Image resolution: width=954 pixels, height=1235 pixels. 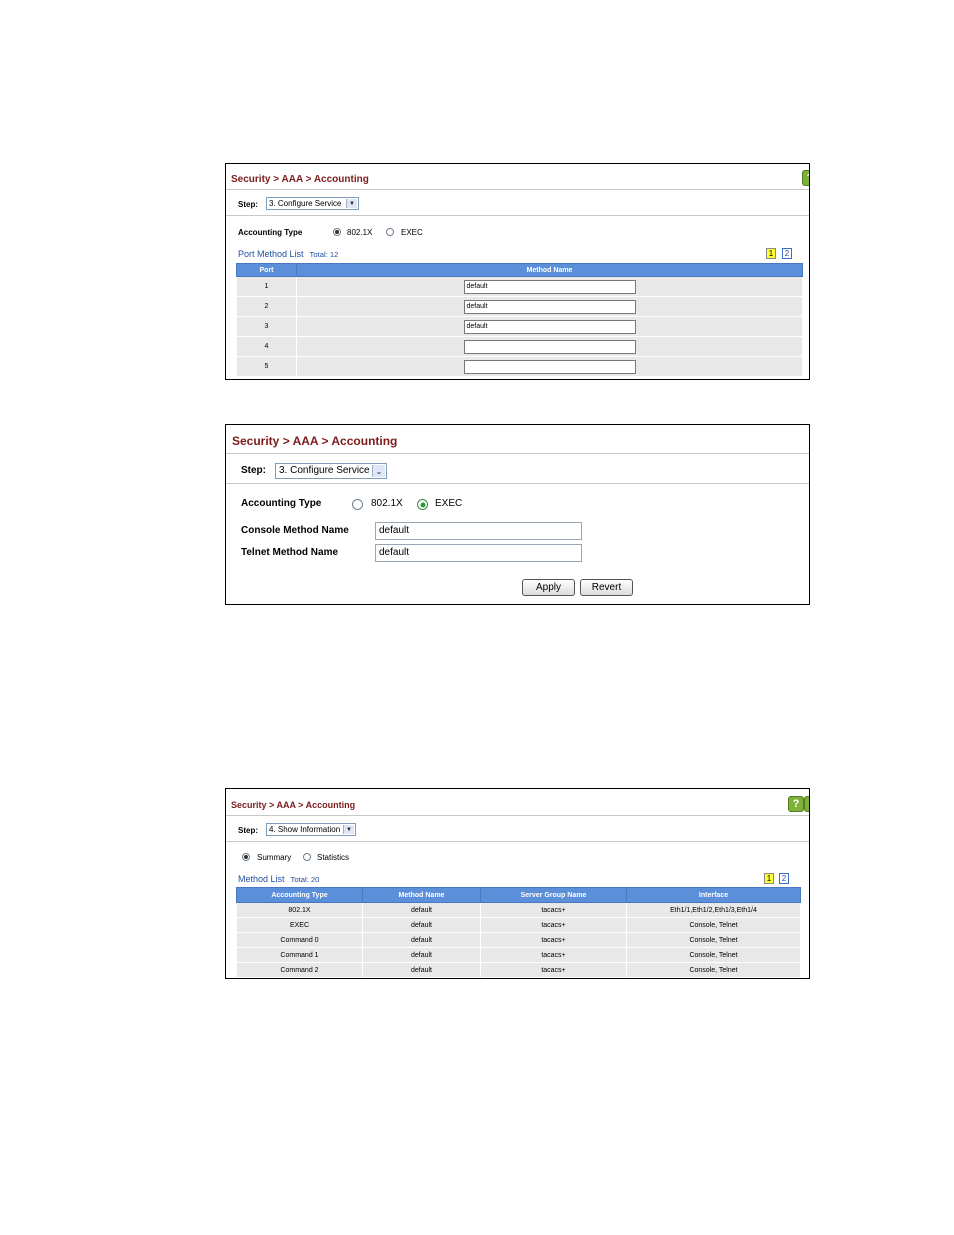 I want to click on radio-statistics, so click(x=307, y=857).